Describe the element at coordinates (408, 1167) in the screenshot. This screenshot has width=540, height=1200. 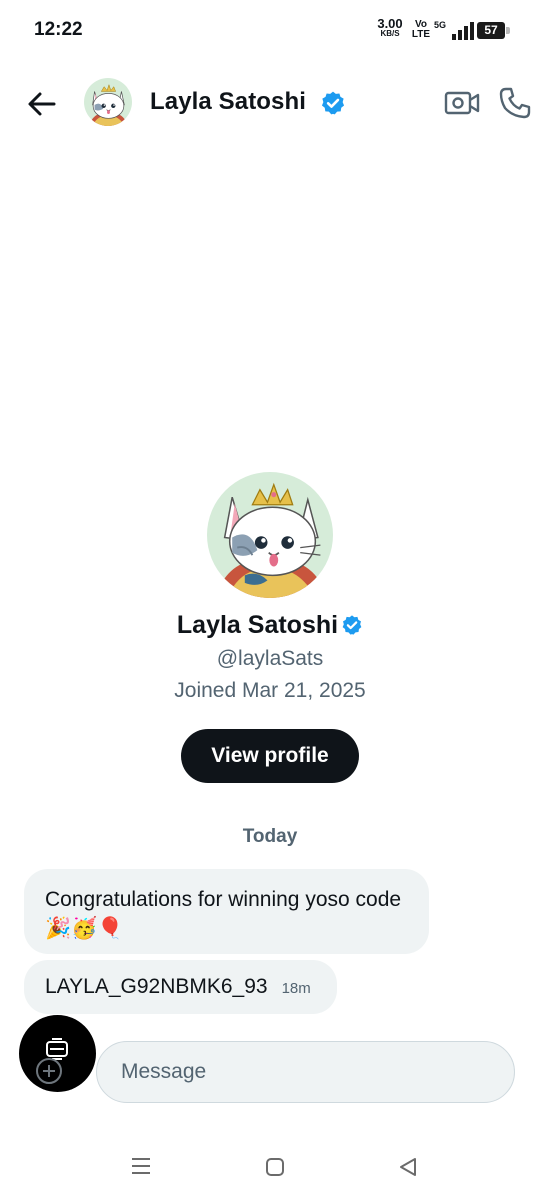
I see `nav-back-icon` at that location.